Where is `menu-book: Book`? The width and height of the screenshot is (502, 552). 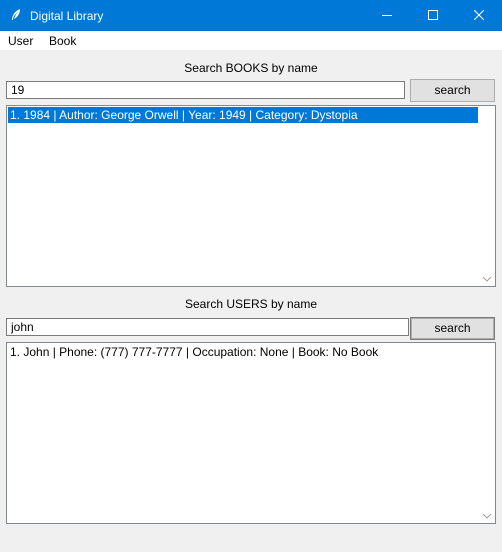 menu-book: Book is located at coordinates (62, 41).